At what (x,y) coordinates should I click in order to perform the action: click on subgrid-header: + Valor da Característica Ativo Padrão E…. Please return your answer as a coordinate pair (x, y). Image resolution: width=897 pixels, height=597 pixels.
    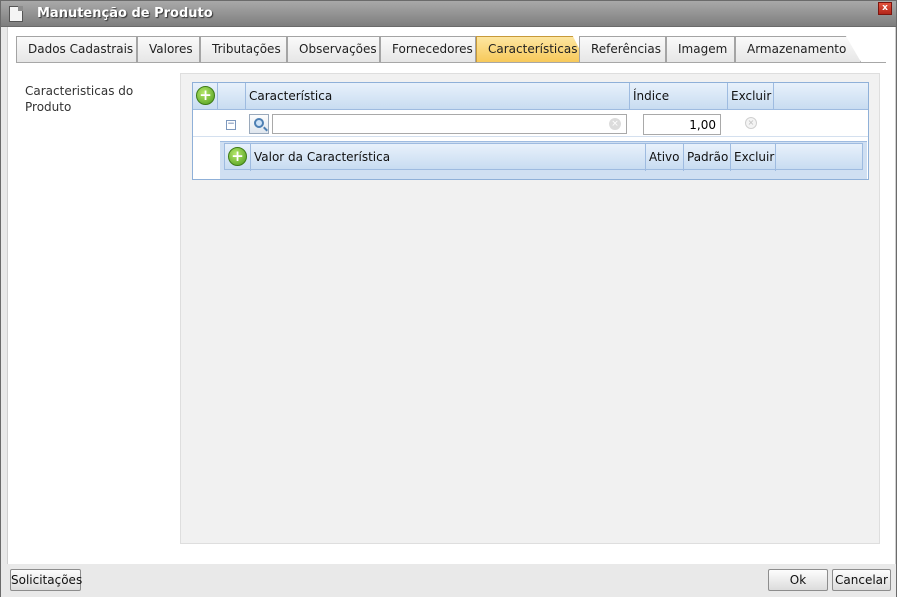
    Looking at the image, I should click on (543, 157).